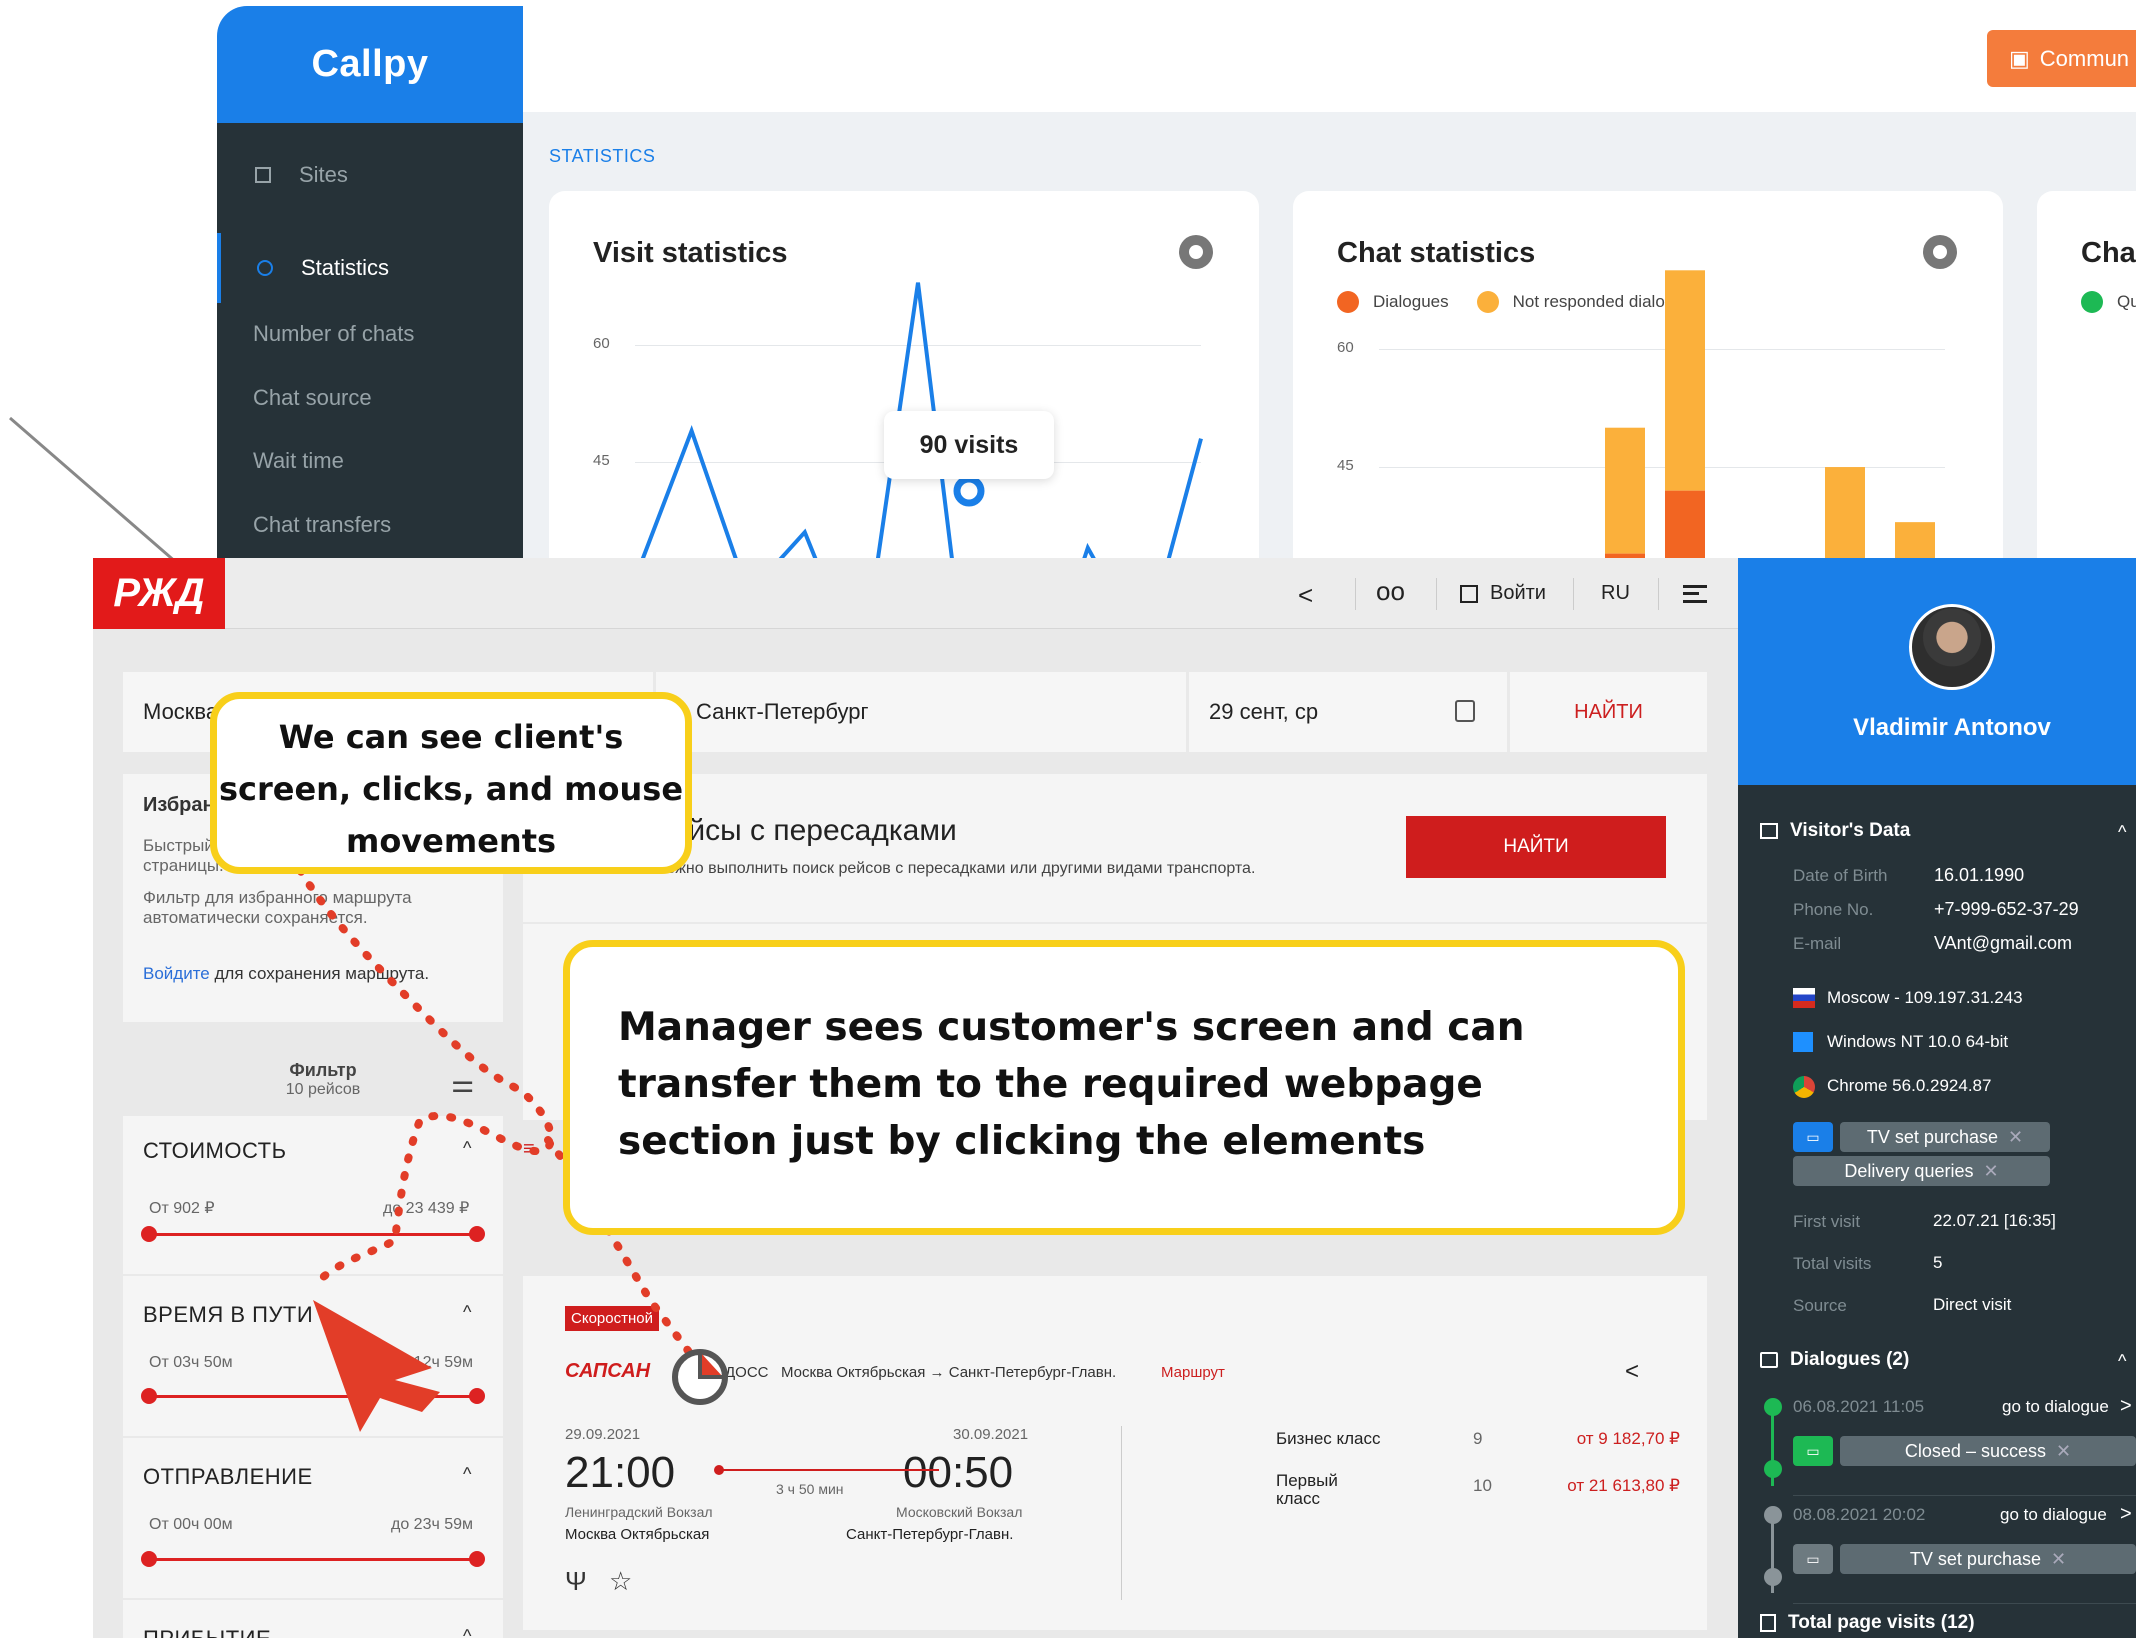 This screenshot has width=2136, height=1638. What do you see at coordinates (1827, 1221) in the screenshot?
I see `stat-label: First visit` at bounding box center [1827, 1221].